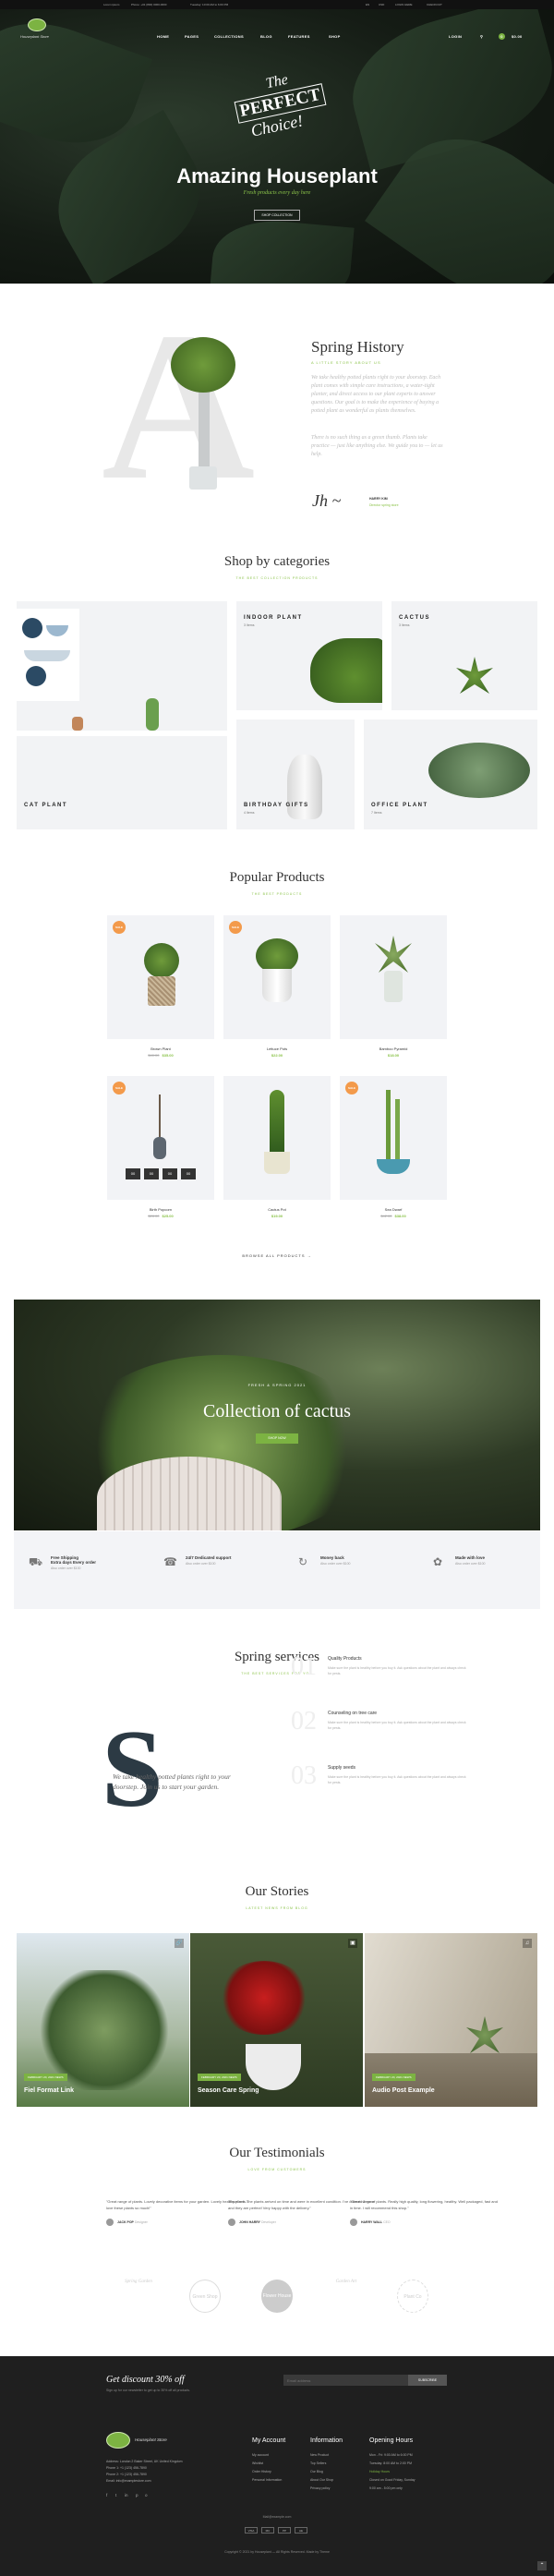  I want to click on social-pinterest-icon: p, so click(137, 2495).